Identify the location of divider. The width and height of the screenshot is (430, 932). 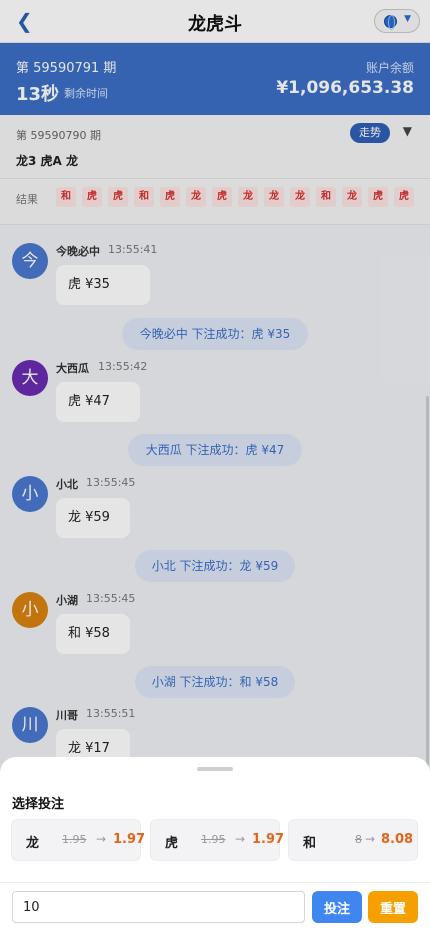
(215, 882).